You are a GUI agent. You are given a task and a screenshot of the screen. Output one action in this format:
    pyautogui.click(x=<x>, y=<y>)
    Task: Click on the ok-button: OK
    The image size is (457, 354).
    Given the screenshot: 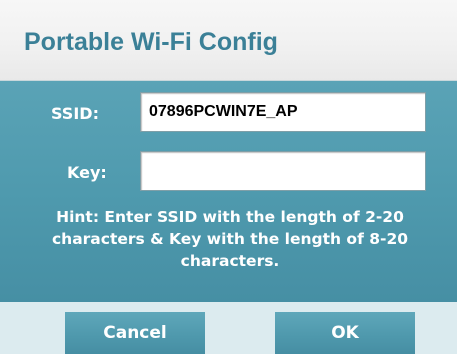 What is the action you would take?
    pyautogui.click(x=345, y=333)
    